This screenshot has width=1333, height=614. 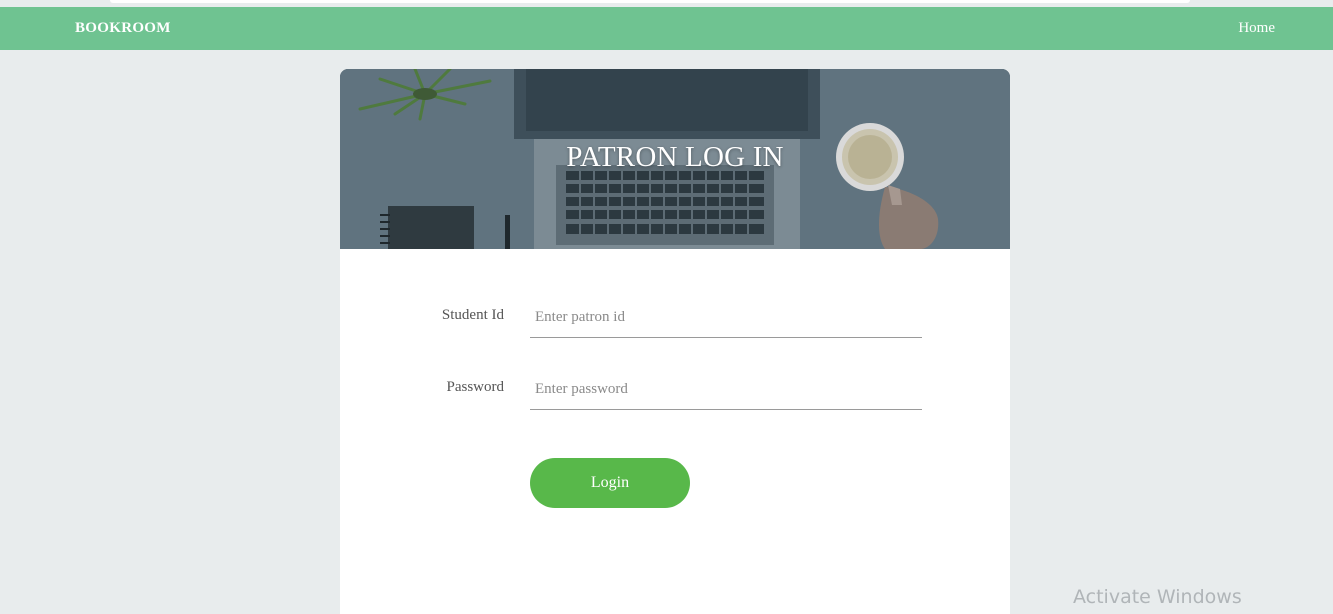 What do you see at coordinates (650, 1) in the screenshot?
I see `browser-top-edge` at bounding box center [650, 1].